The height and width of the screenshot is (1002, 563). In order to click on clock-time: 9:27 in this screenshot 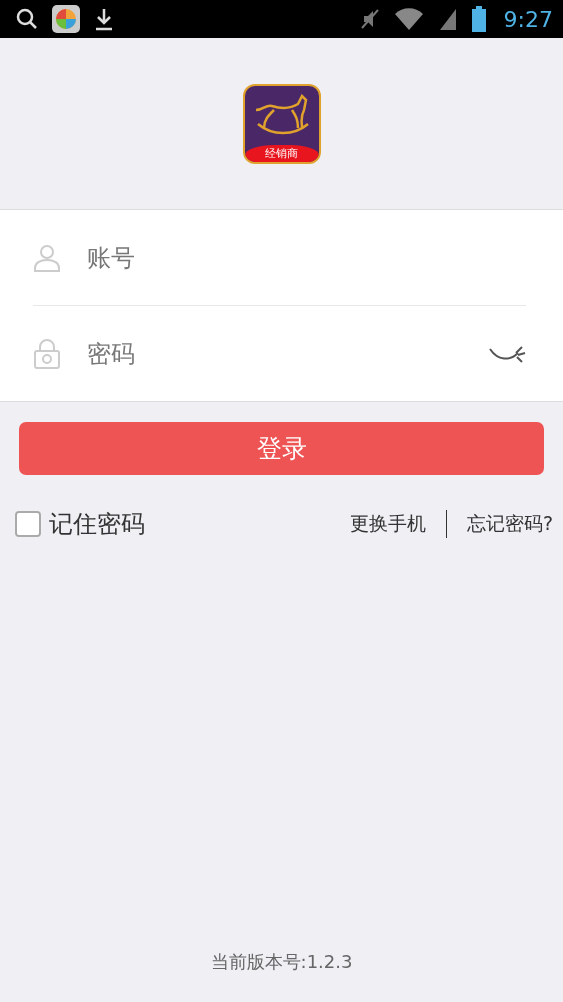, I will do `click(528, 19)`.